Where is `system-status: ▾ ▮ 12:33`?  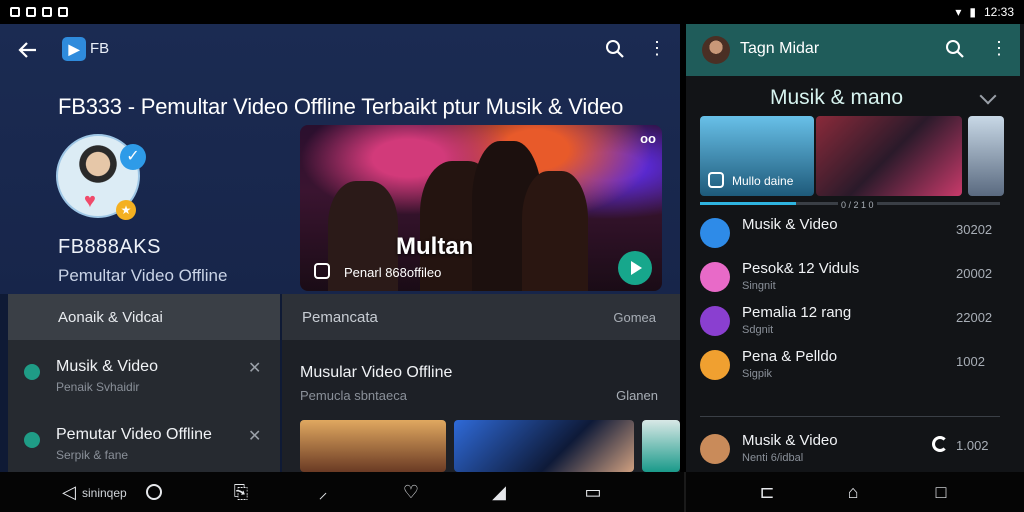 system-status: ▾ ▮ 12:33 is located at coordinates (984, 12).